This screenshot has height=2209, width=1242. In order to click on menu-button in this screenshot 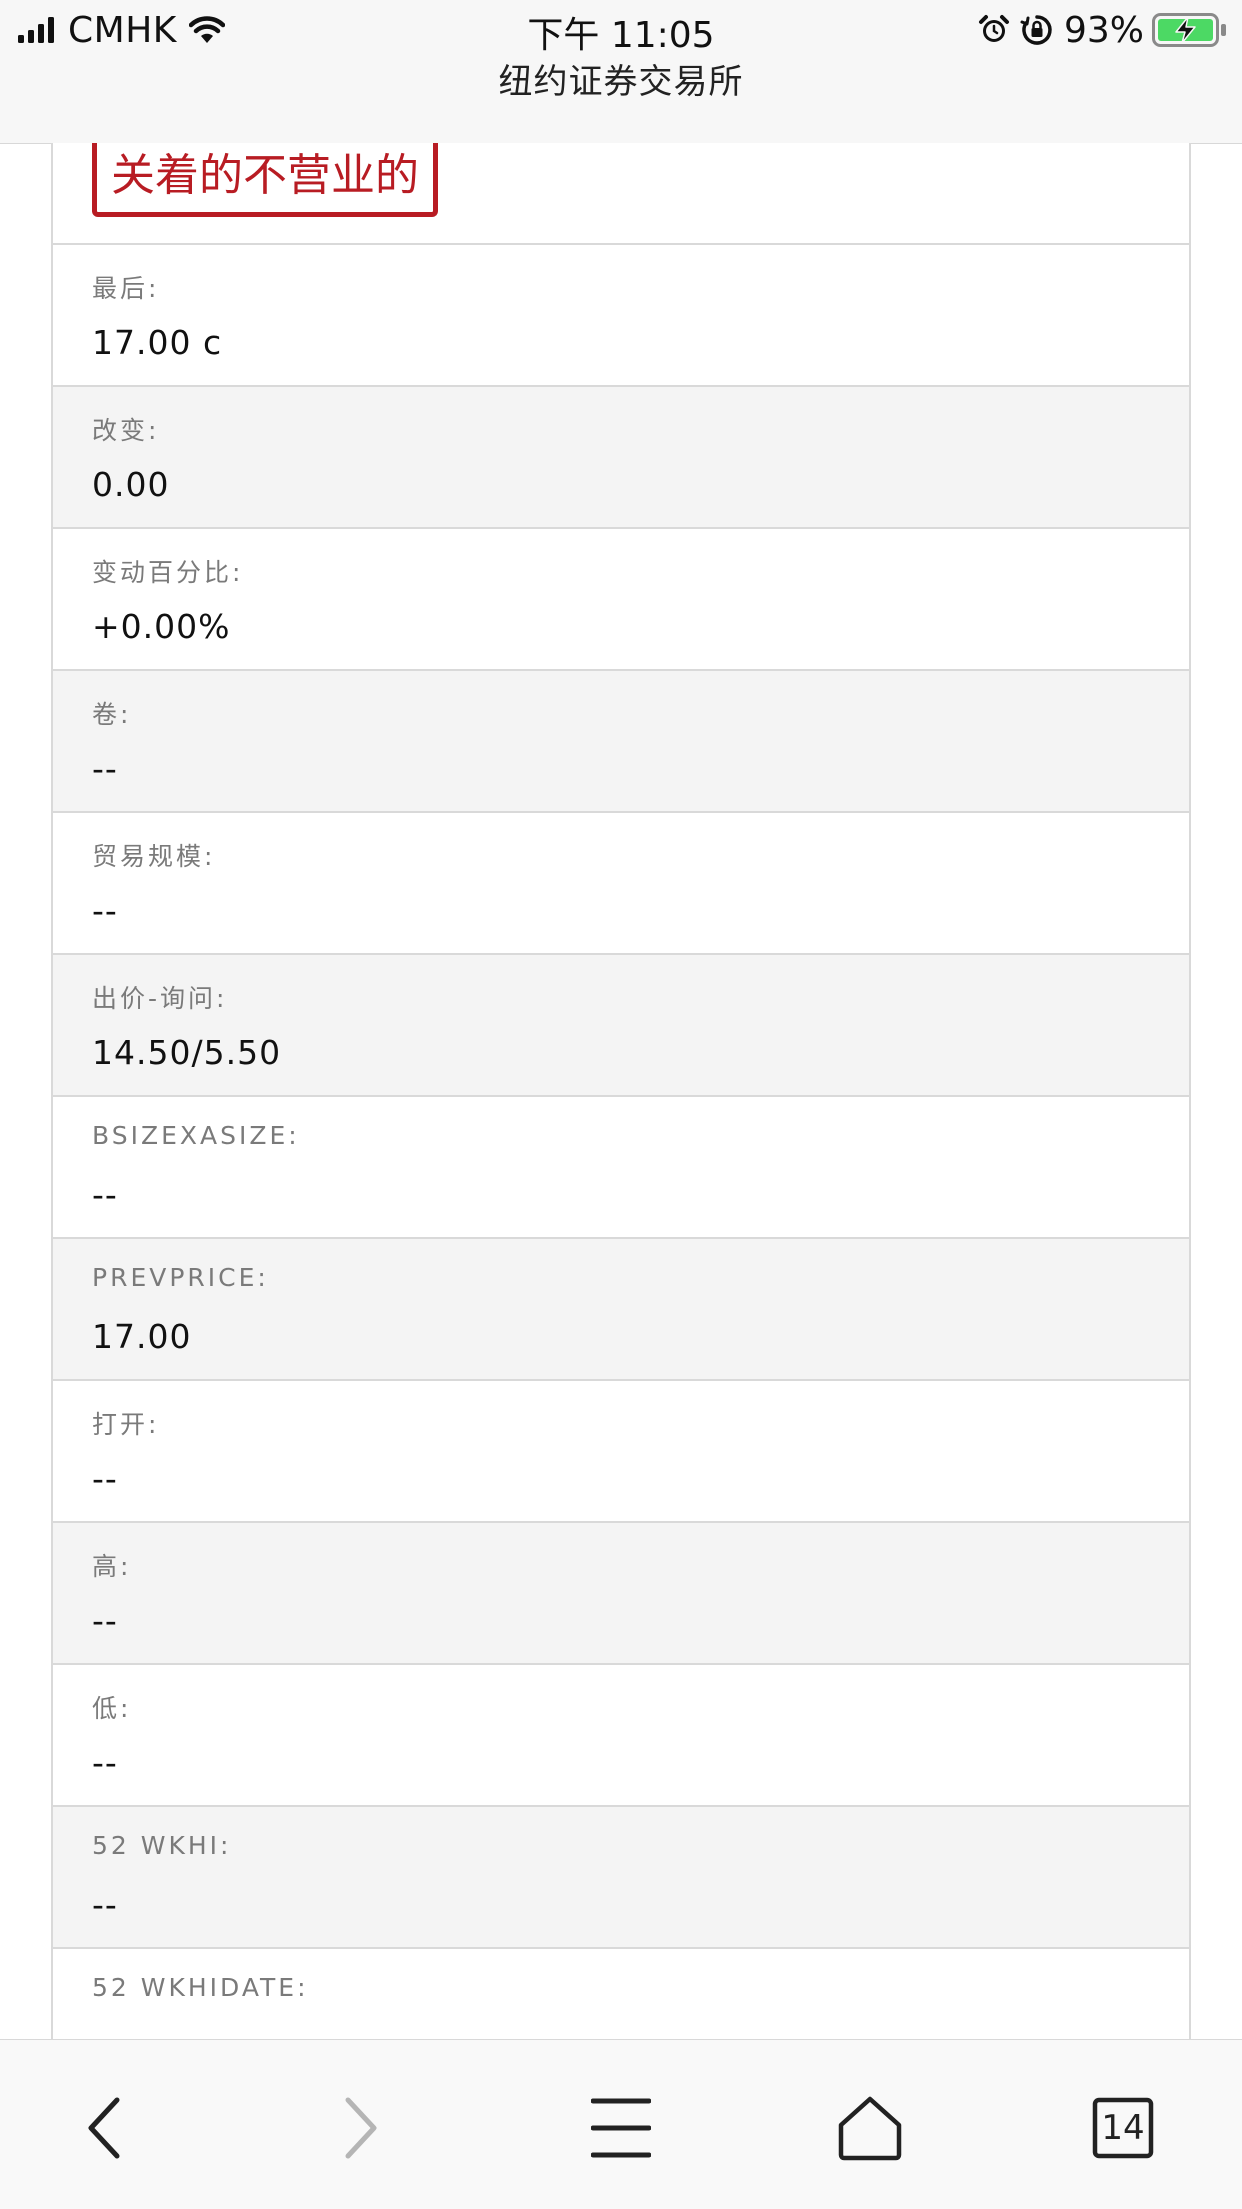, I will do `click(621, 2128)`.